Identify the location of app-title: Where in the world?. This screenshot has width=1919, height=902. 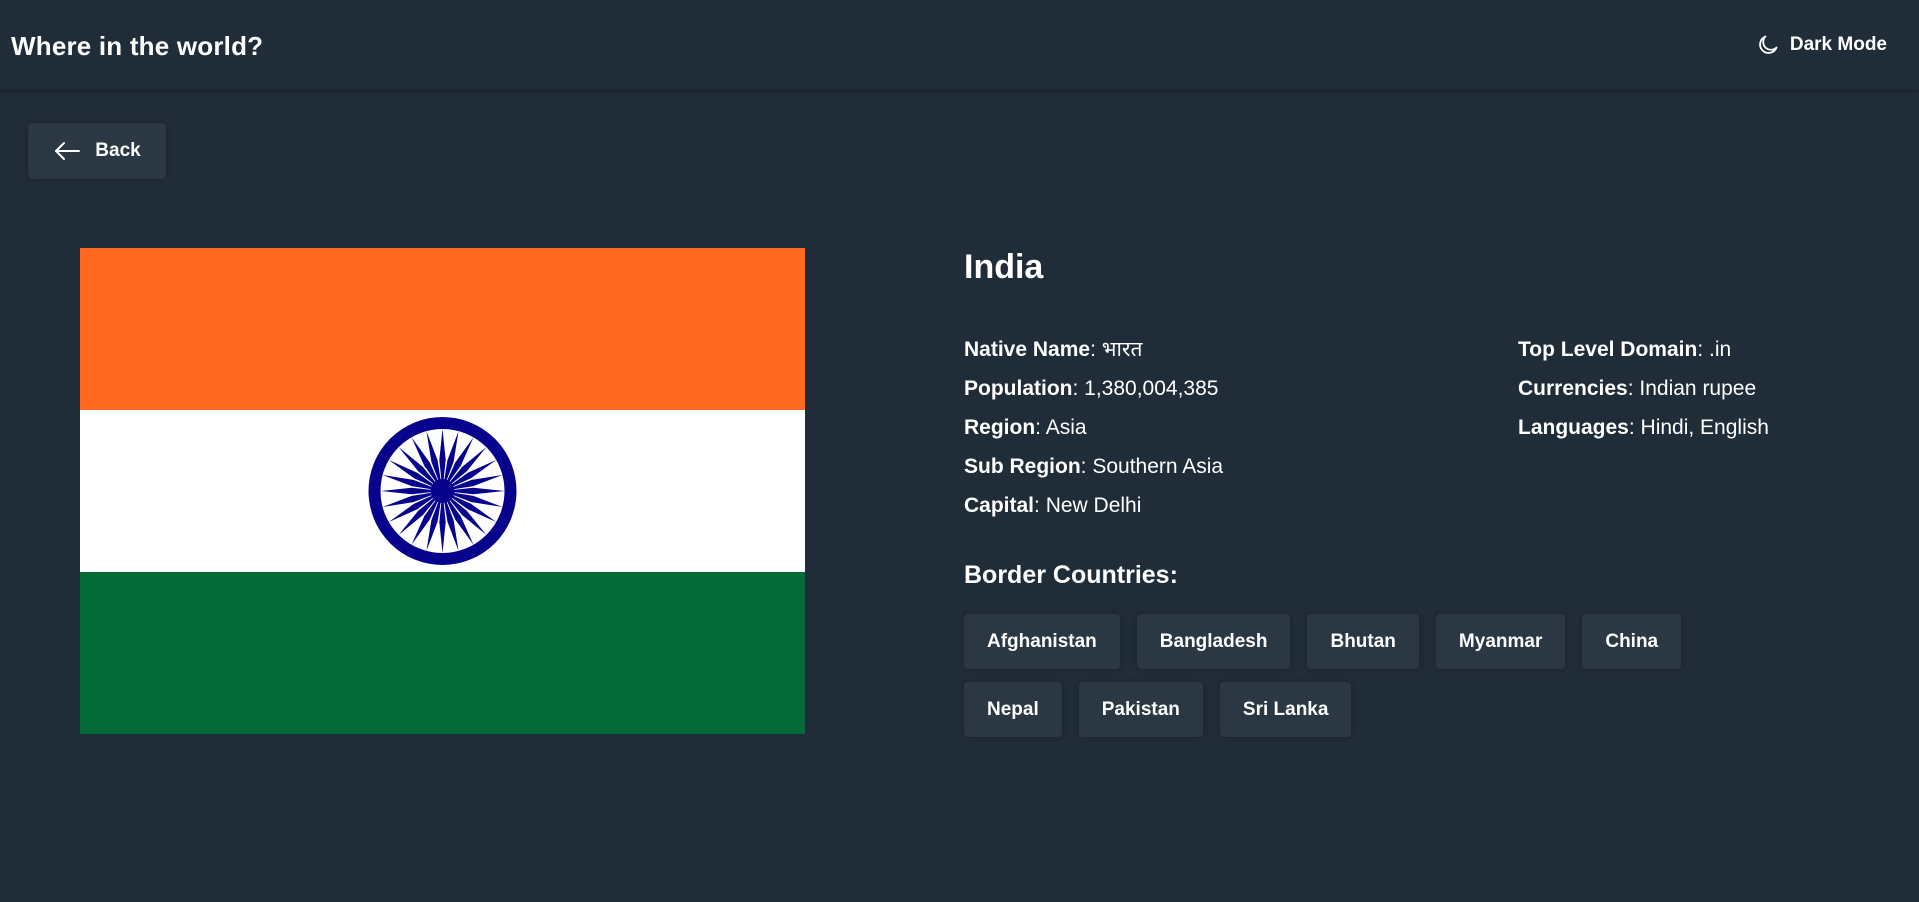
(137, 46).